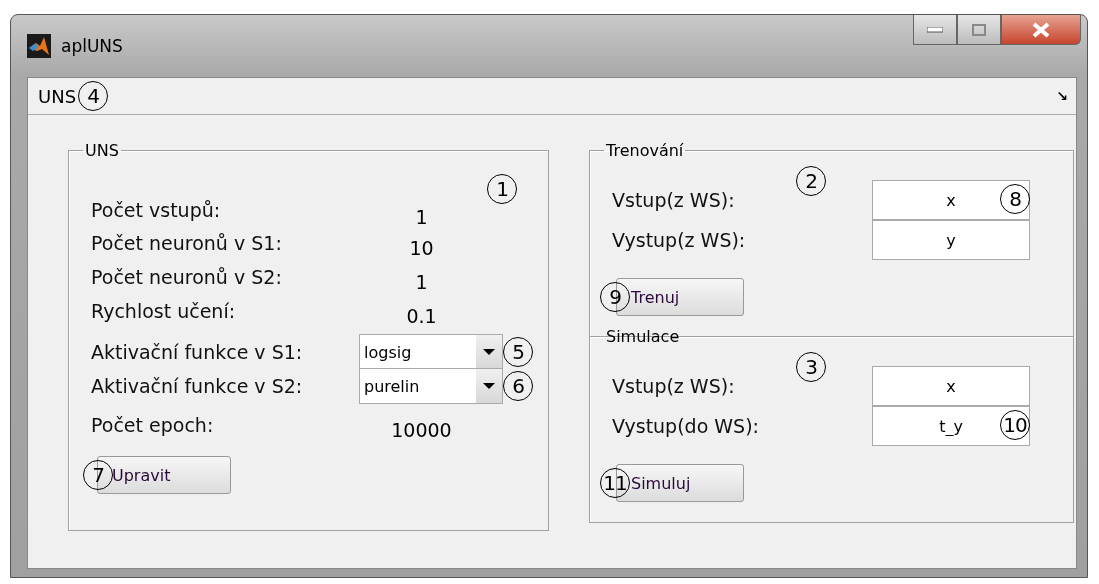 This screenshot has height=584, width=1099. I want to click on window-title: aplUNS, so click(92, 46).